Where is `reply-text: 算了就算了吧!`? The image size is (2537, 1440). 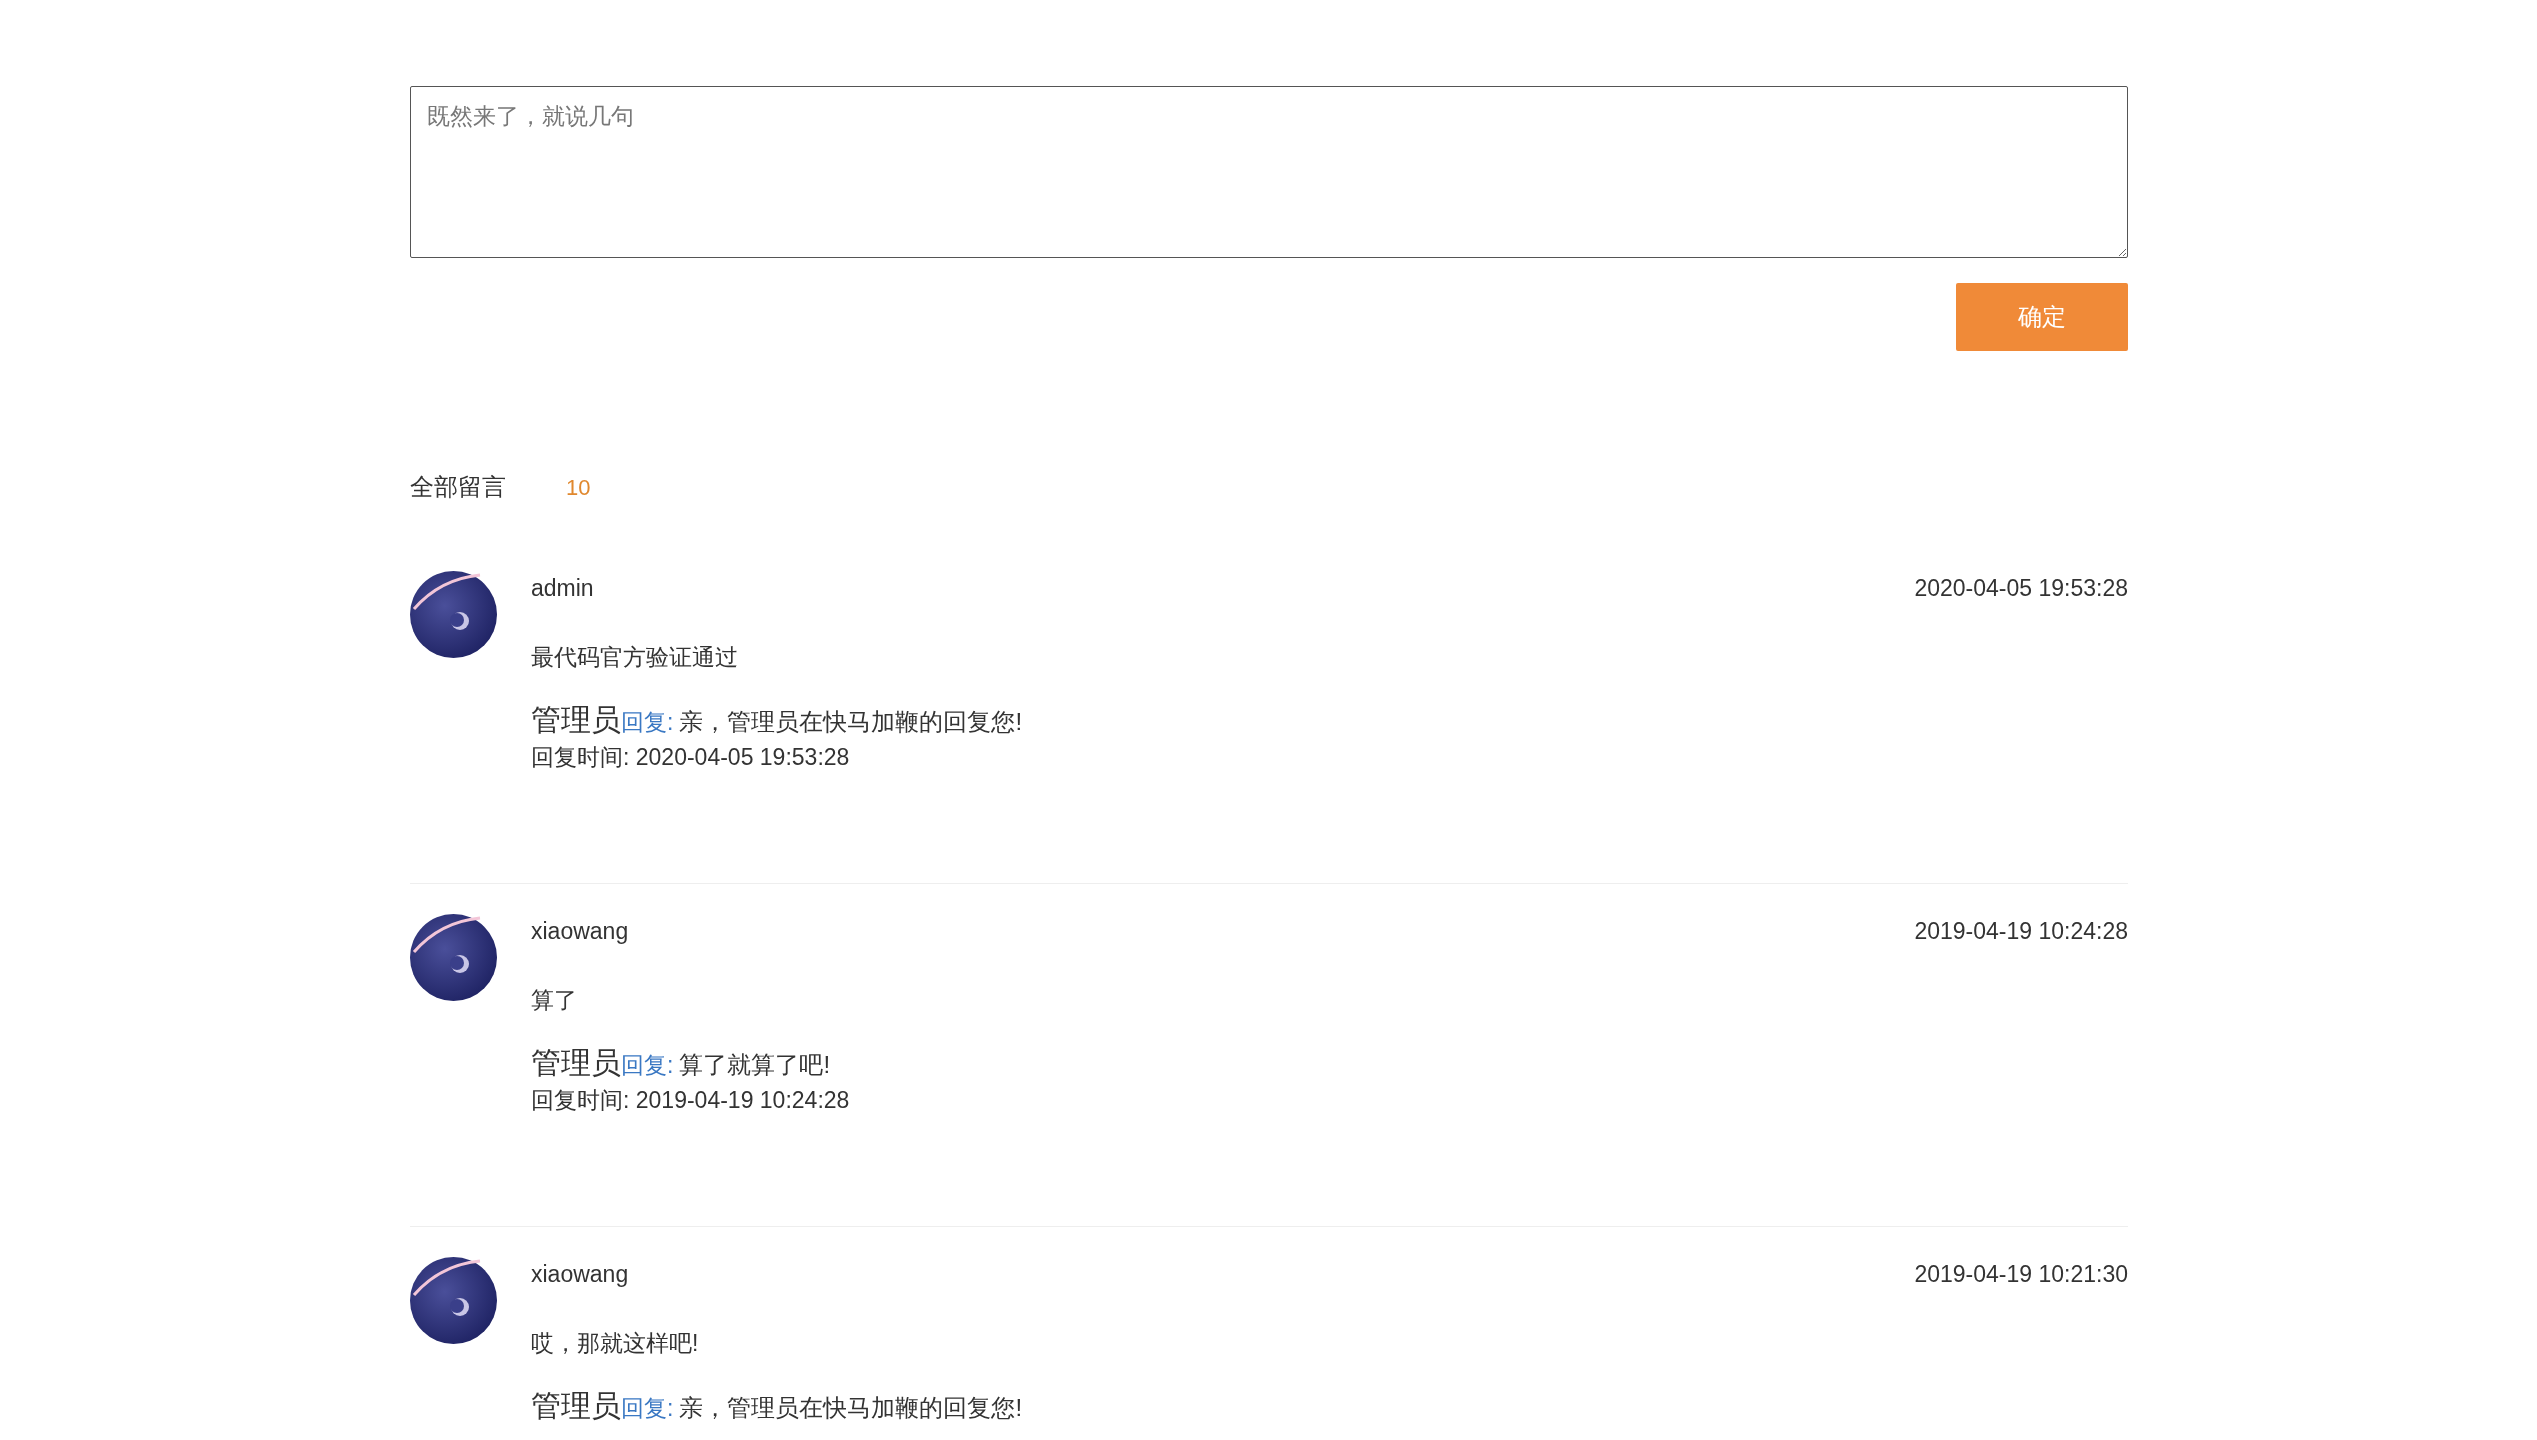 reply-text: 算了就算了吧! is located at coordinates (755, 1064).